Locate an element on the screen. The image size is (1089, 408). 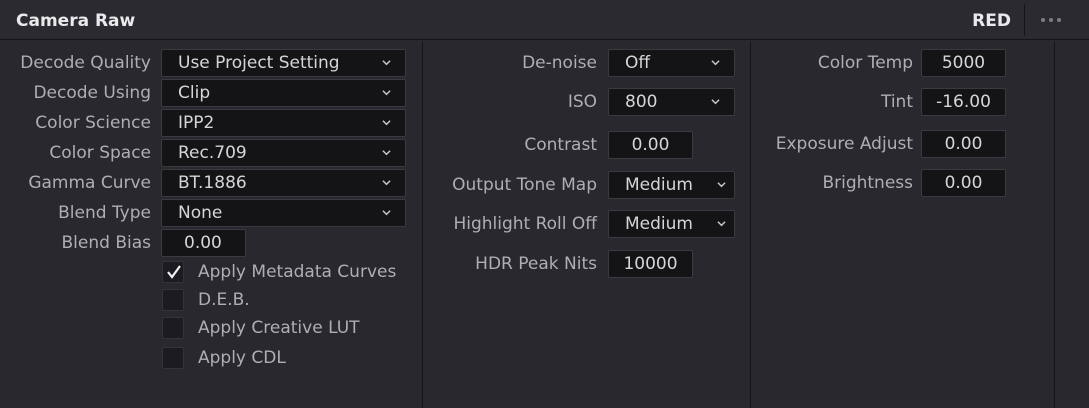
color-science-dropdown: IPP2 is located at coordinates (283, 123).